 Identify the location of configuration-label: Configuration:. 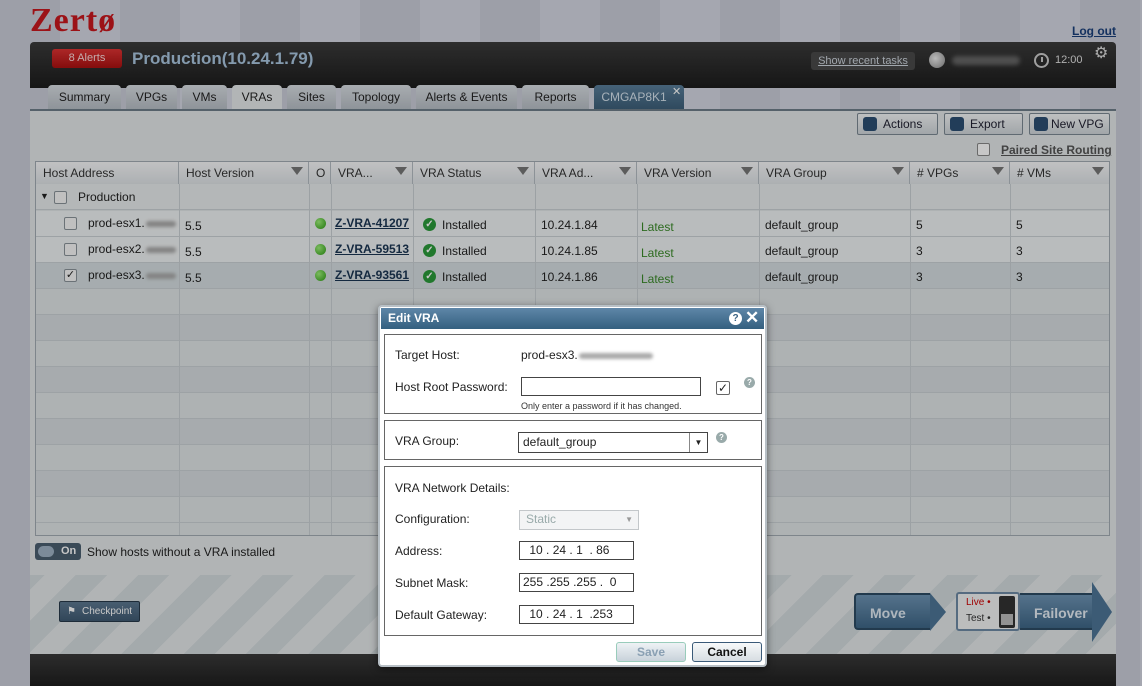
(432, 519).